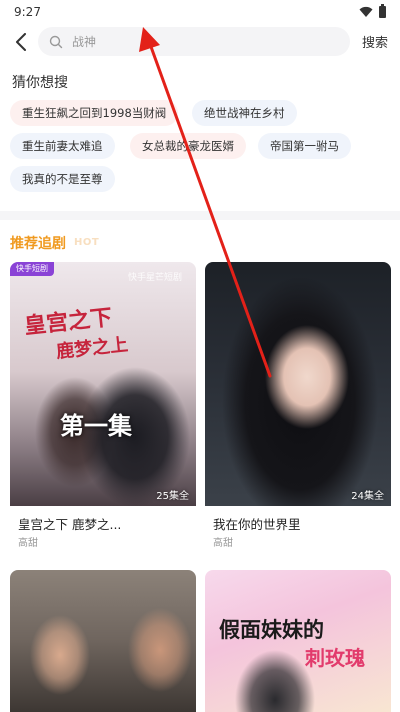  What do you see at coordinates (366, 11) in the screenshot?
I see `wifi-icon` at bounding box center [366, 11].